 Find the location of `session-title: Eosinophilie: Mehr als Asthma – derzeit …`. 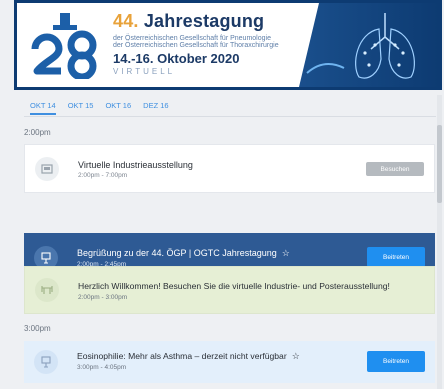

session-title: Eosinophilie: Mehr als Asthma – derzeit … is located at coordinates (188, 356).